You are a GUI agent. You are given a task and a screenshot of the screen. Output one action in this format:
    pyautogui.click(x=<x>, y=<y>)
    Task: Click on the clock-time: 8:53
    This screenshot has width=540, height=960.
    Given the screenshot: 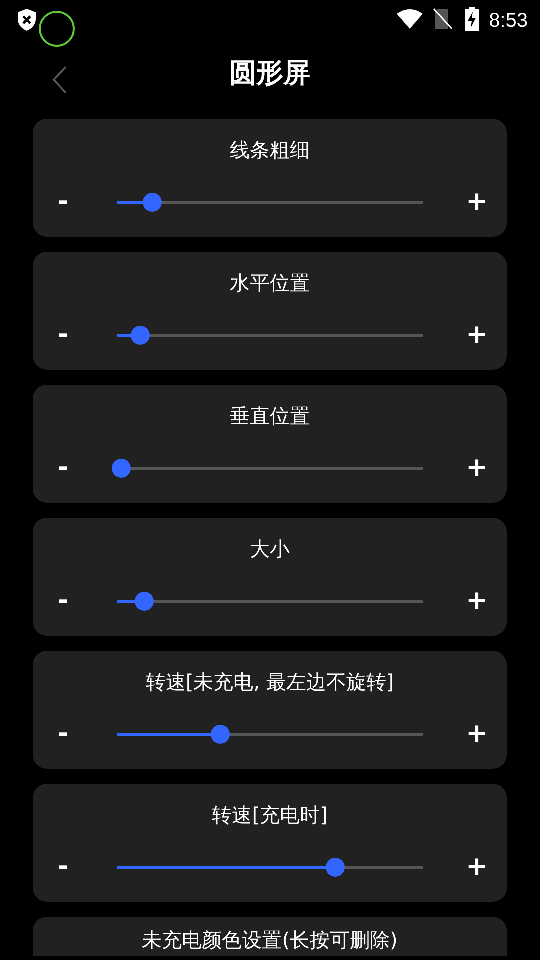 What is the action you would take?
    pyautogui.click(x=508, y=21)
    